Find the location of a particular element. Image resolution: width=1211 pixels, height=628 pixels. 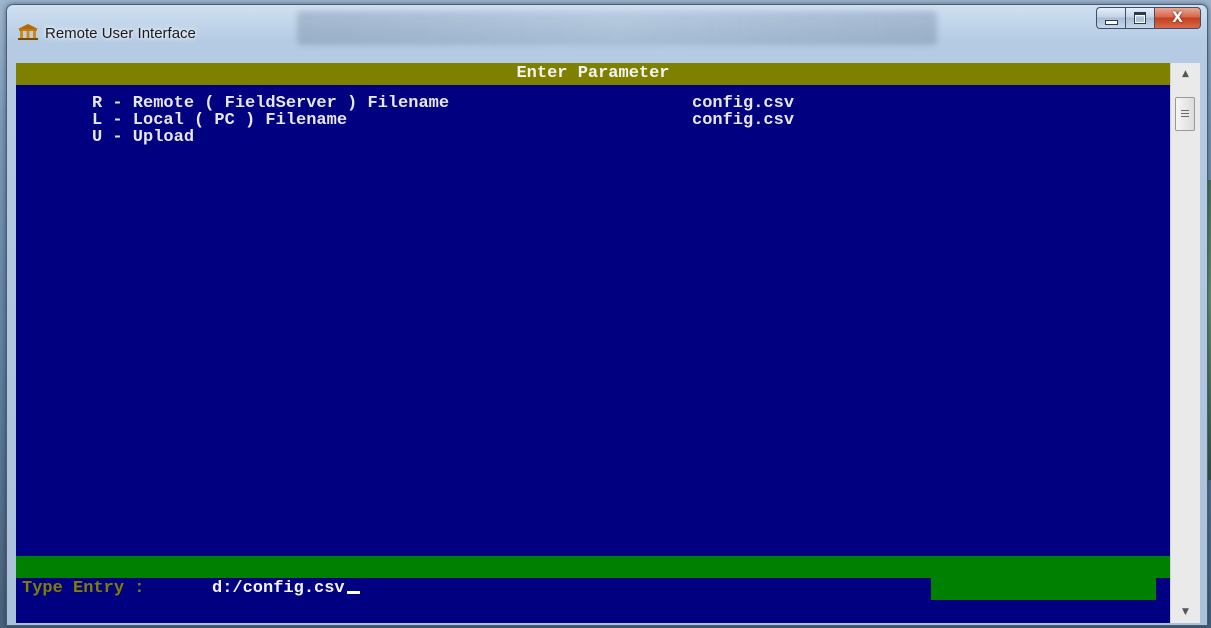

title-bar-glass-reflection is located at coordinates (617, 28).